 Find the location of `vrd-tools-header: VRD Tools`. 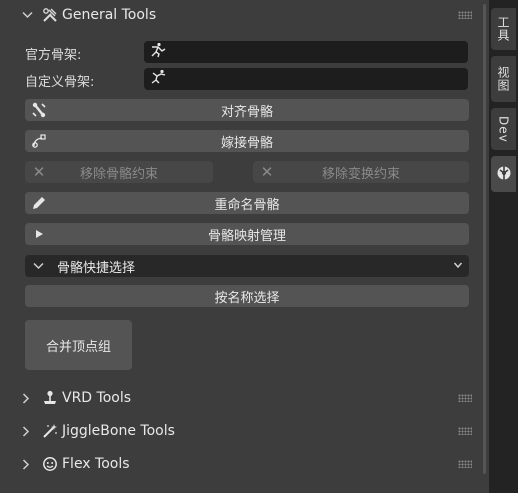

vrd-tools-header: VRD Tools is located at coordinates (240, 398).